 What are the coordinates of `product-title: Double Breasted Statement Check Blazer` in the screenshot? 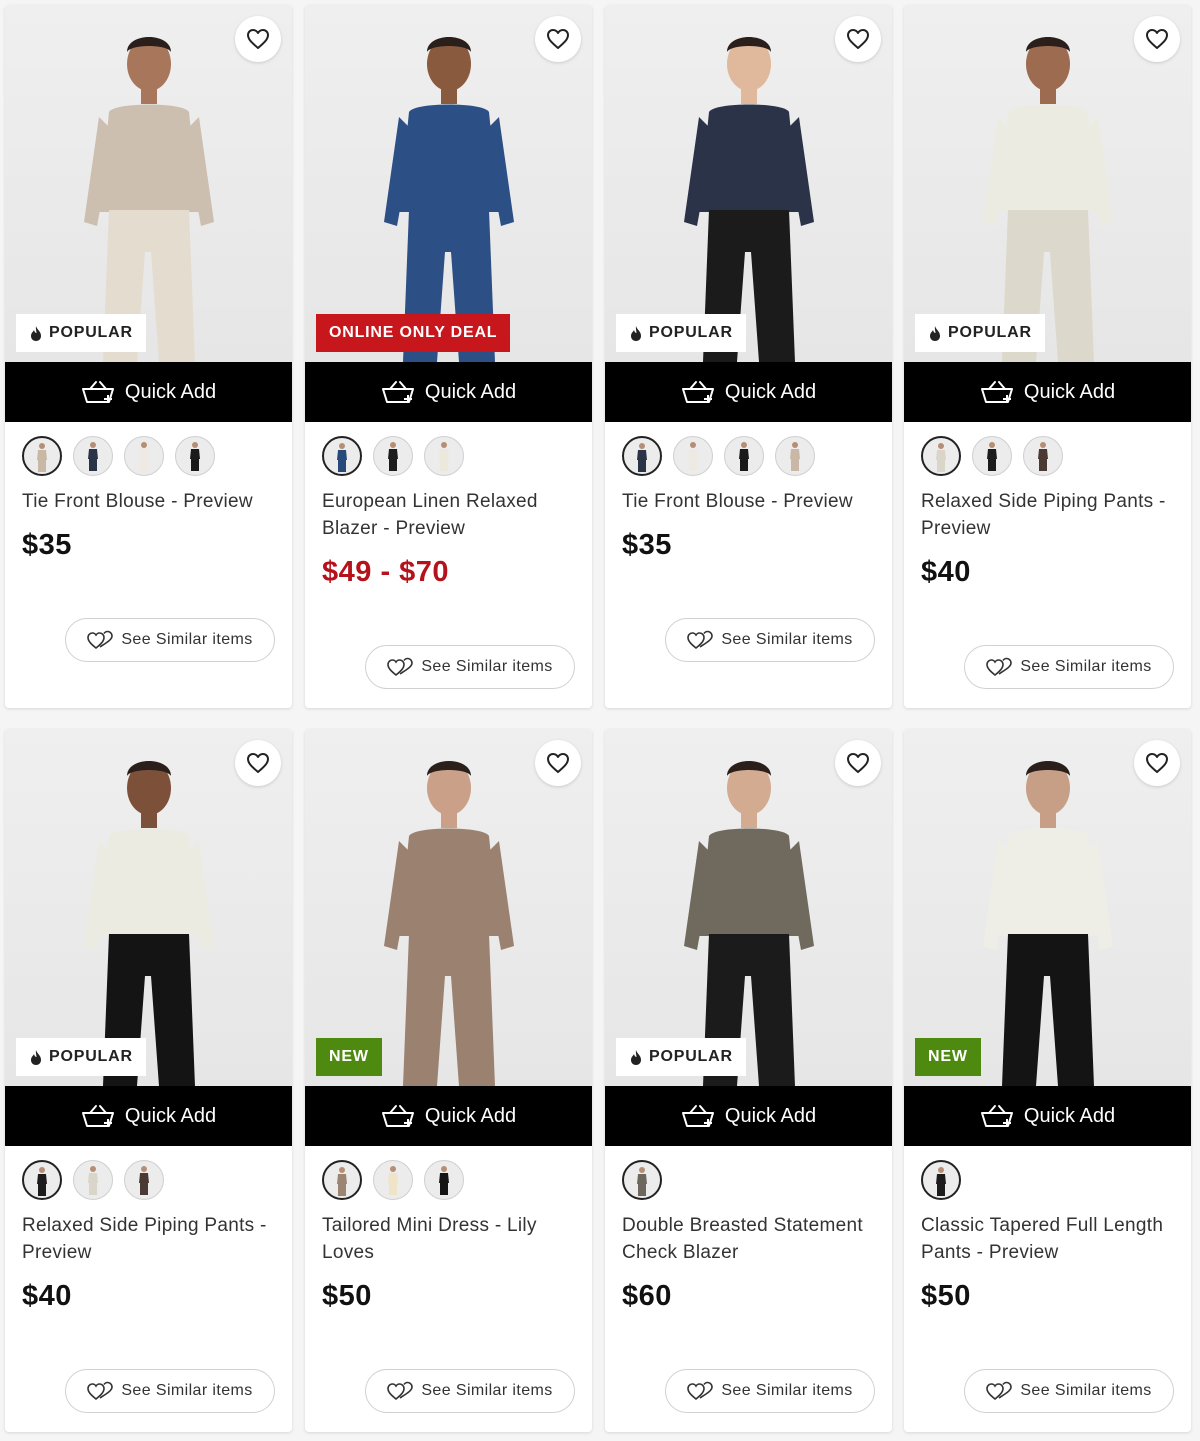 It's located at (748, 1239).